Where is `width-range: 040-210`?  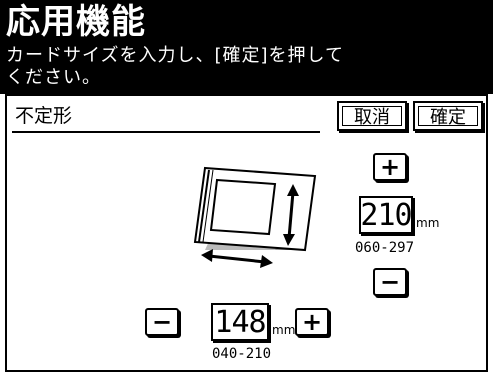 width-range: 040-210 is located at coordinates (242, 354).